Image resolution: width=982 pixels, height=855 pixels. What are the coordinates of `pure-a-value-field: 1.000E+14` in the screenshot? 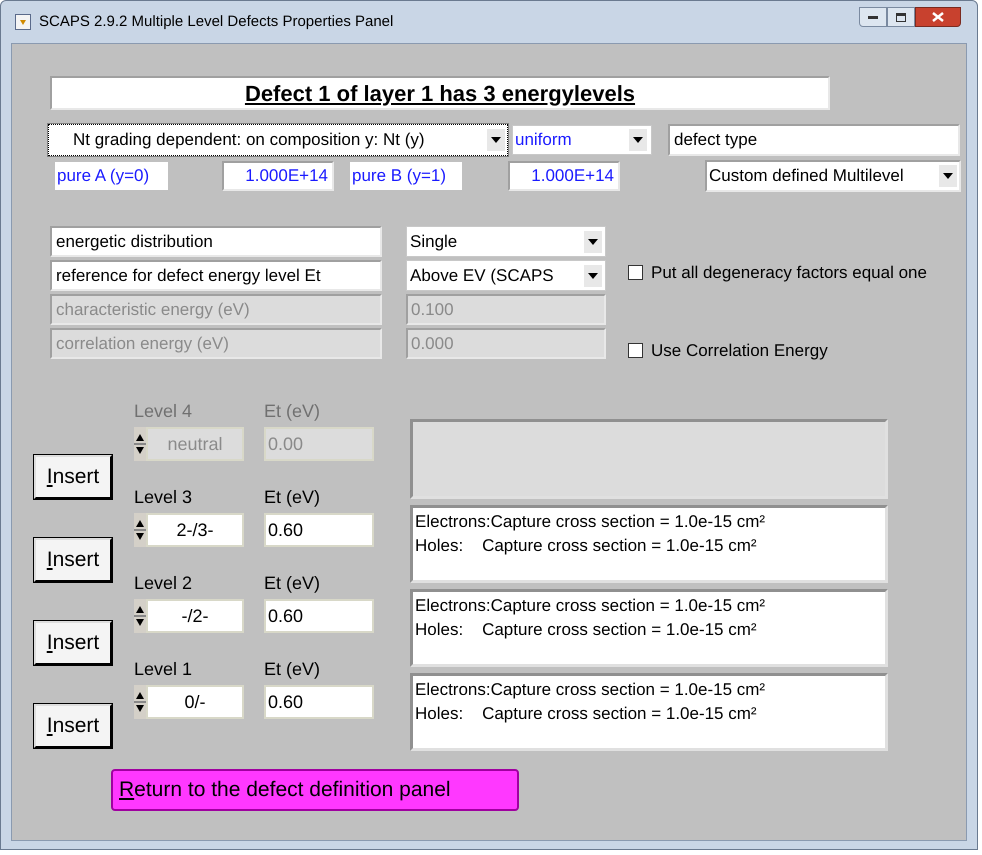 It's located at (278, 176).